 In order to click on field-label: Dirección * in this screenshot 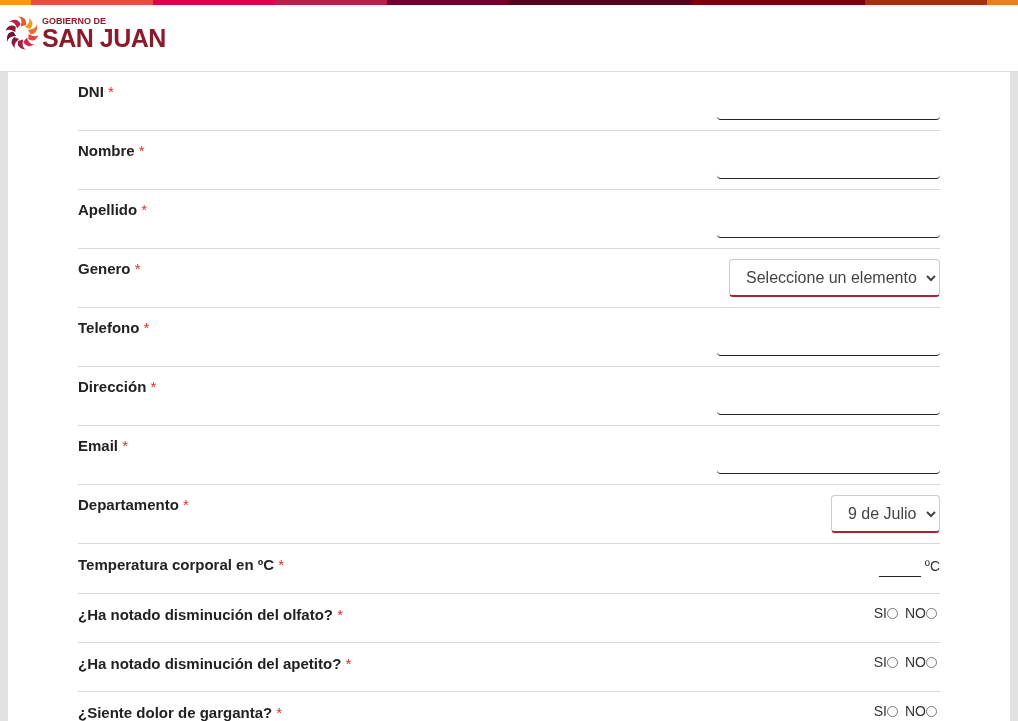, I will do `click(117, 387)`.